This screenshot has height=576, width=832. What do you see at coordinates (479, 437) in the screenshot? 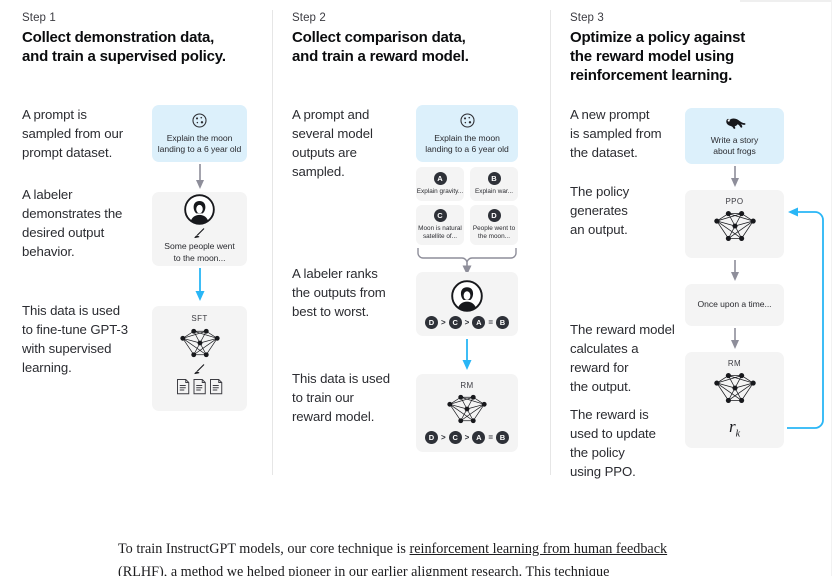
I see `rm-rank-item-3: A` at bounding box center [479, 437].